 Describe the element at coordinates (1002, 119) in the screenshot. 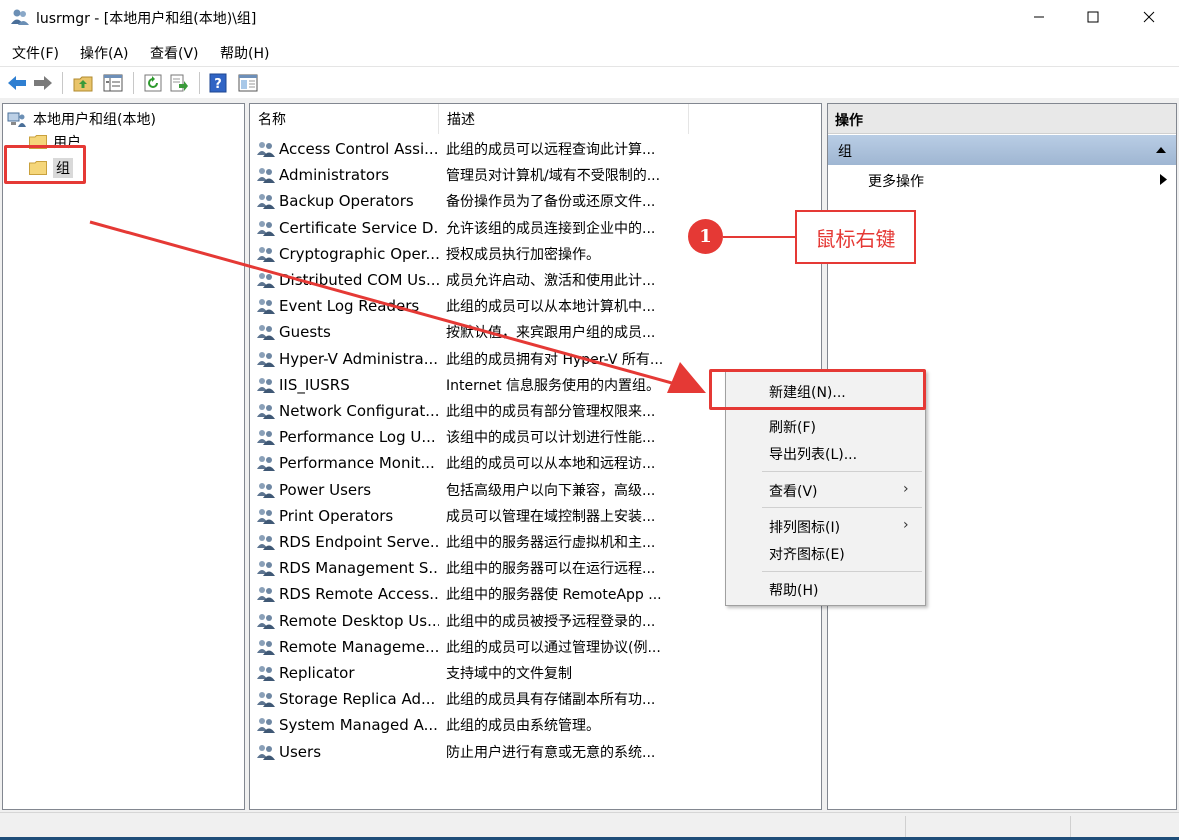

I see `actions-title: 操作` at that location.